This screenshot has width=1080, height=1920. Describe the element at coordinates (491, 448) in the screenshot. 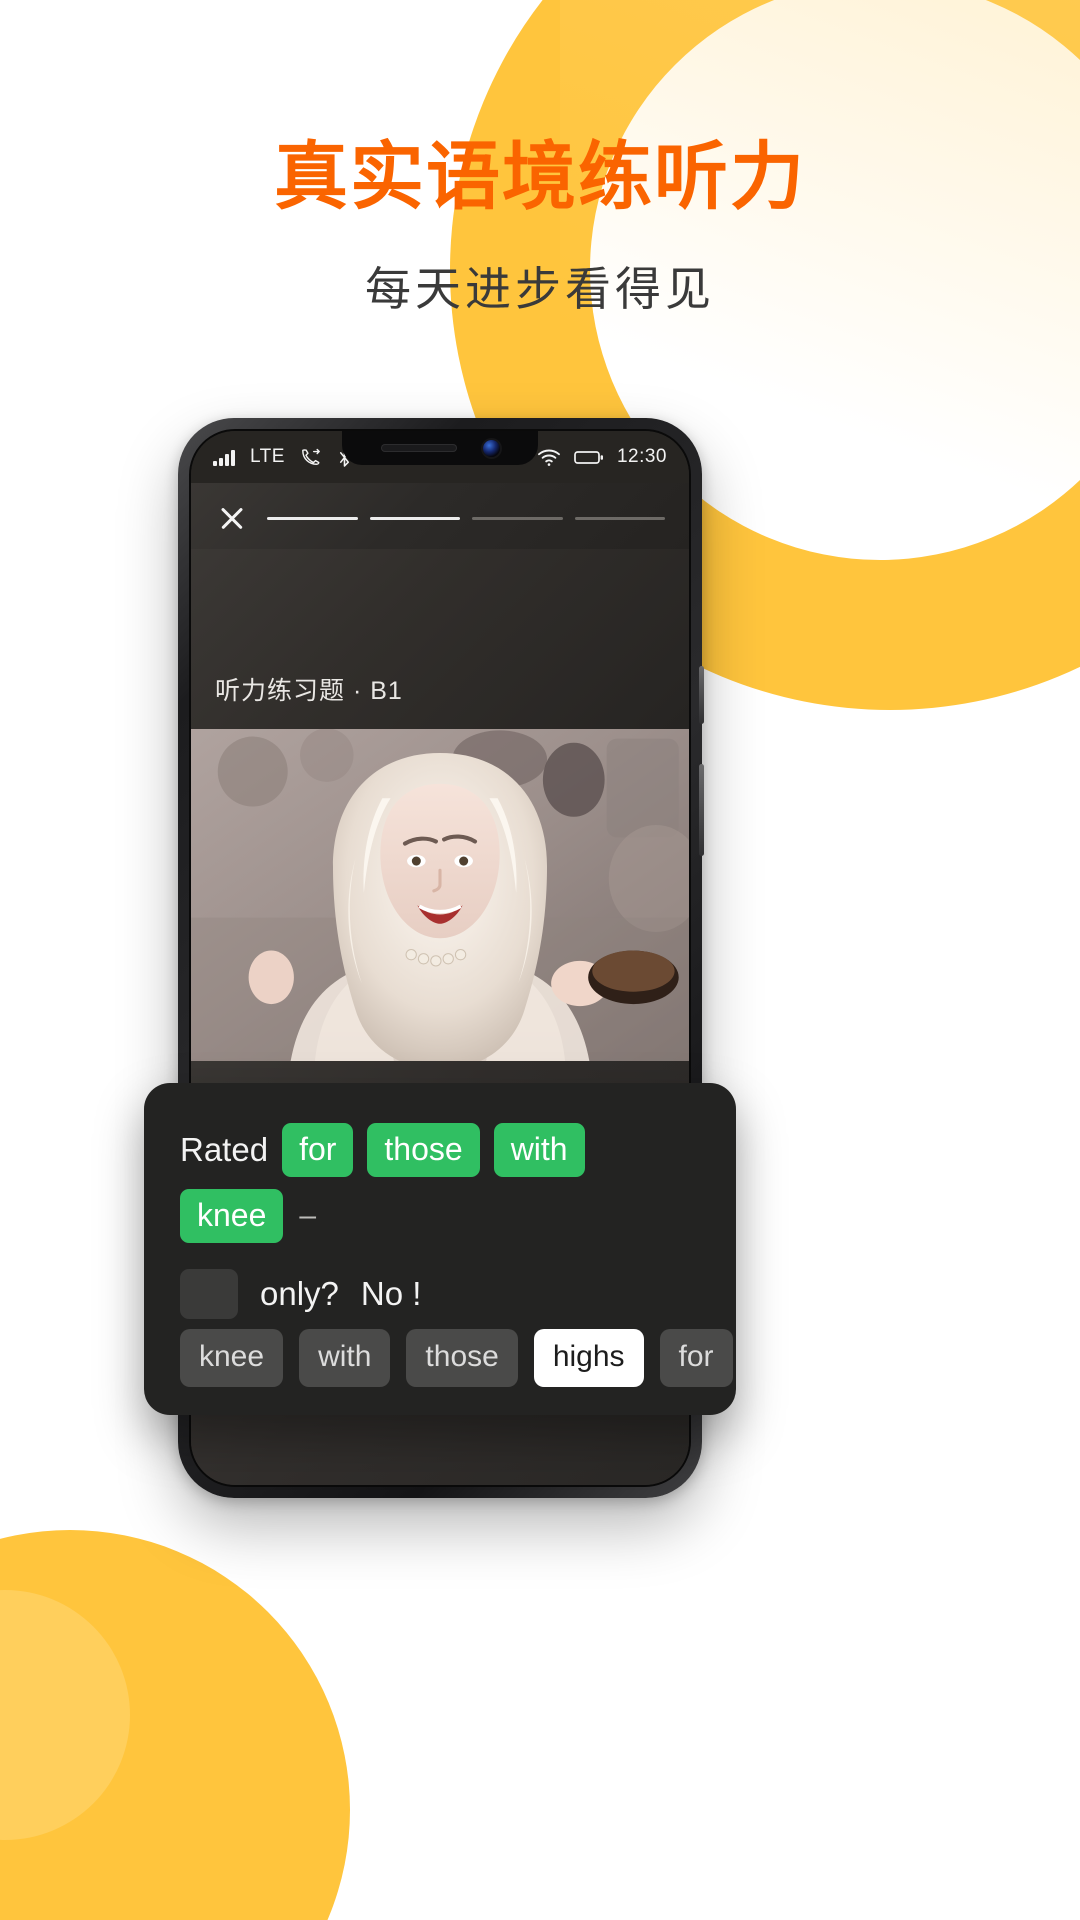

I see `front-camera` at that location.